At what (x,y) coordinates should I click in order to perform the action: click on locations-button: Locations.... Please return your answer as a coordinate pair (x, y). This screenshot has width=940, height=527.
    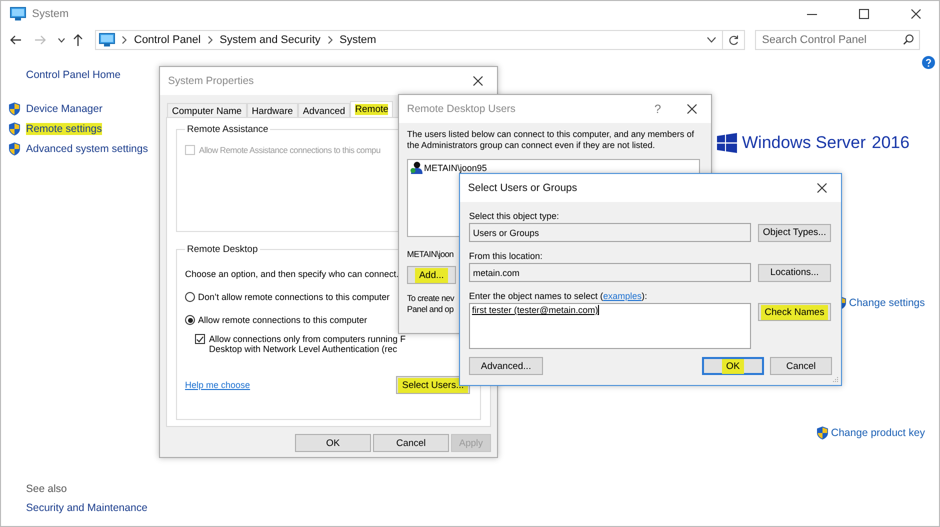
    Looking at the image, I should click on (794, 273).